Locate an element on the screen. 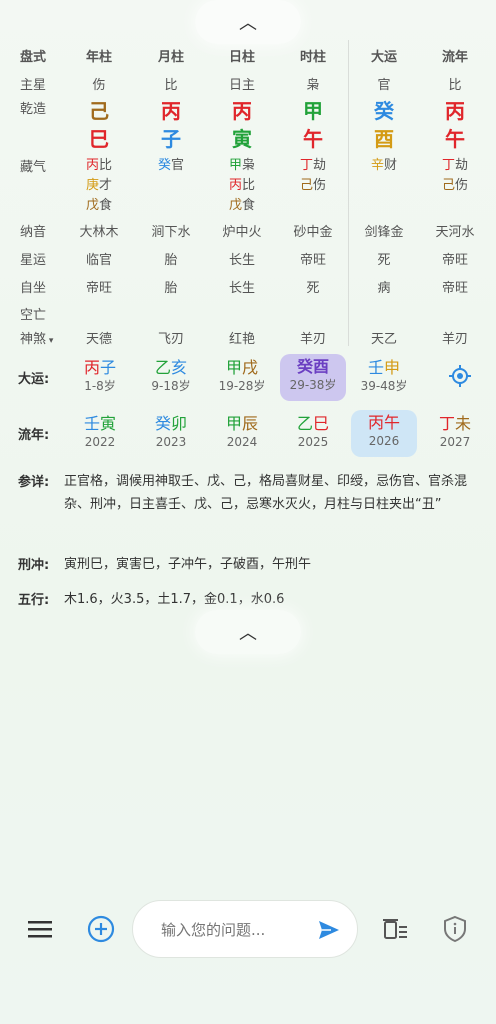  canggan-liunian: 丁劫 己伤 is located at coordinates (455, 175).